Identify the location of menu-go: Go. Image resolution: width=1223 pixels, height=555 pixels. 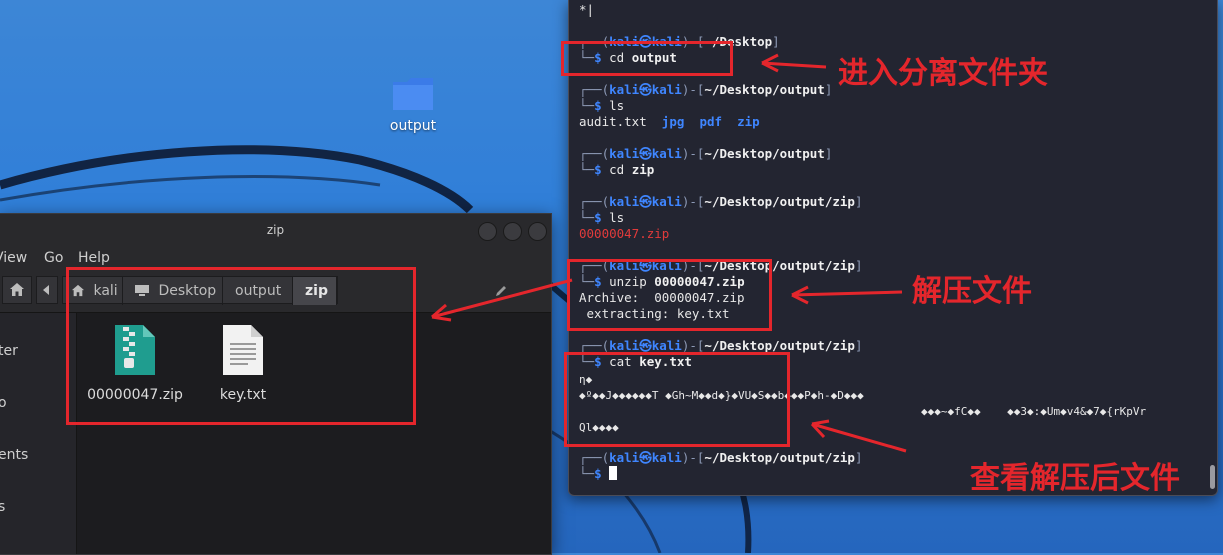
(53, 258).